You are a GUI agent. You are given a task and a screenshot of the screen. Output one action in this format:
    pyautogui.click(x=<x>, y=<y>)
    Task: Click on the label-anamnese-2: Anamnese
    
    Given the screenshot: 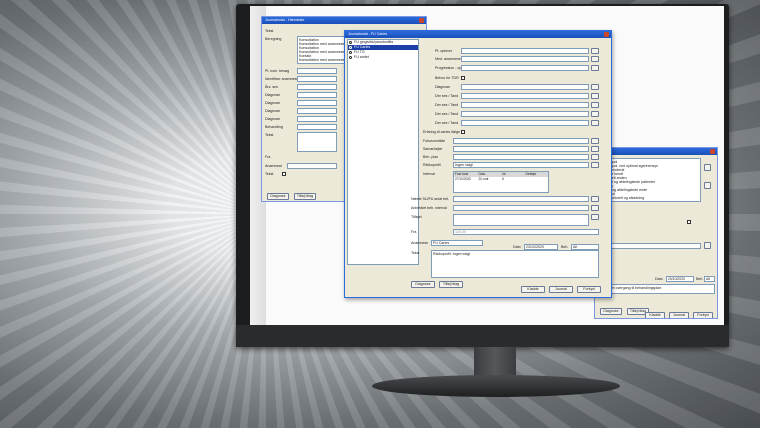 What is the action you would take?
    pyautogui.click(x=274, y=166)
    